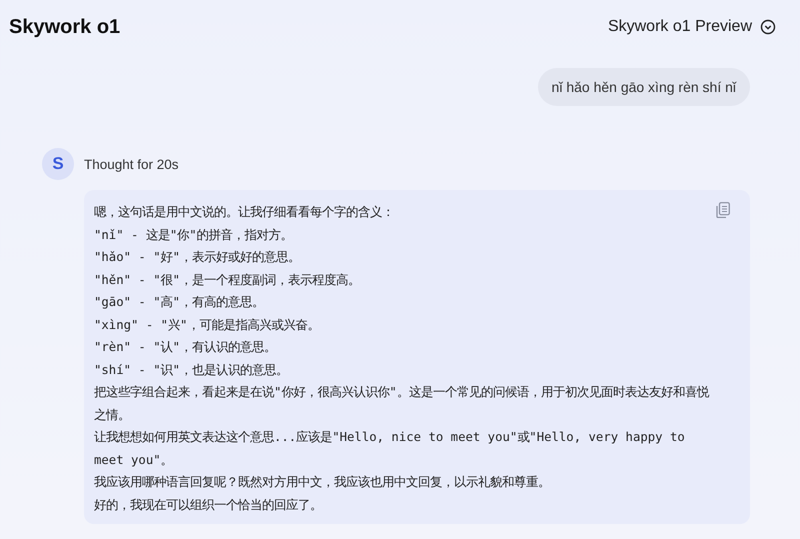 This screenshot has height=539, width=800. What do you see at coordinates (58, 164) in the screenshot?
I see `assistant-avatar: S` at bounding box center [58, 164].